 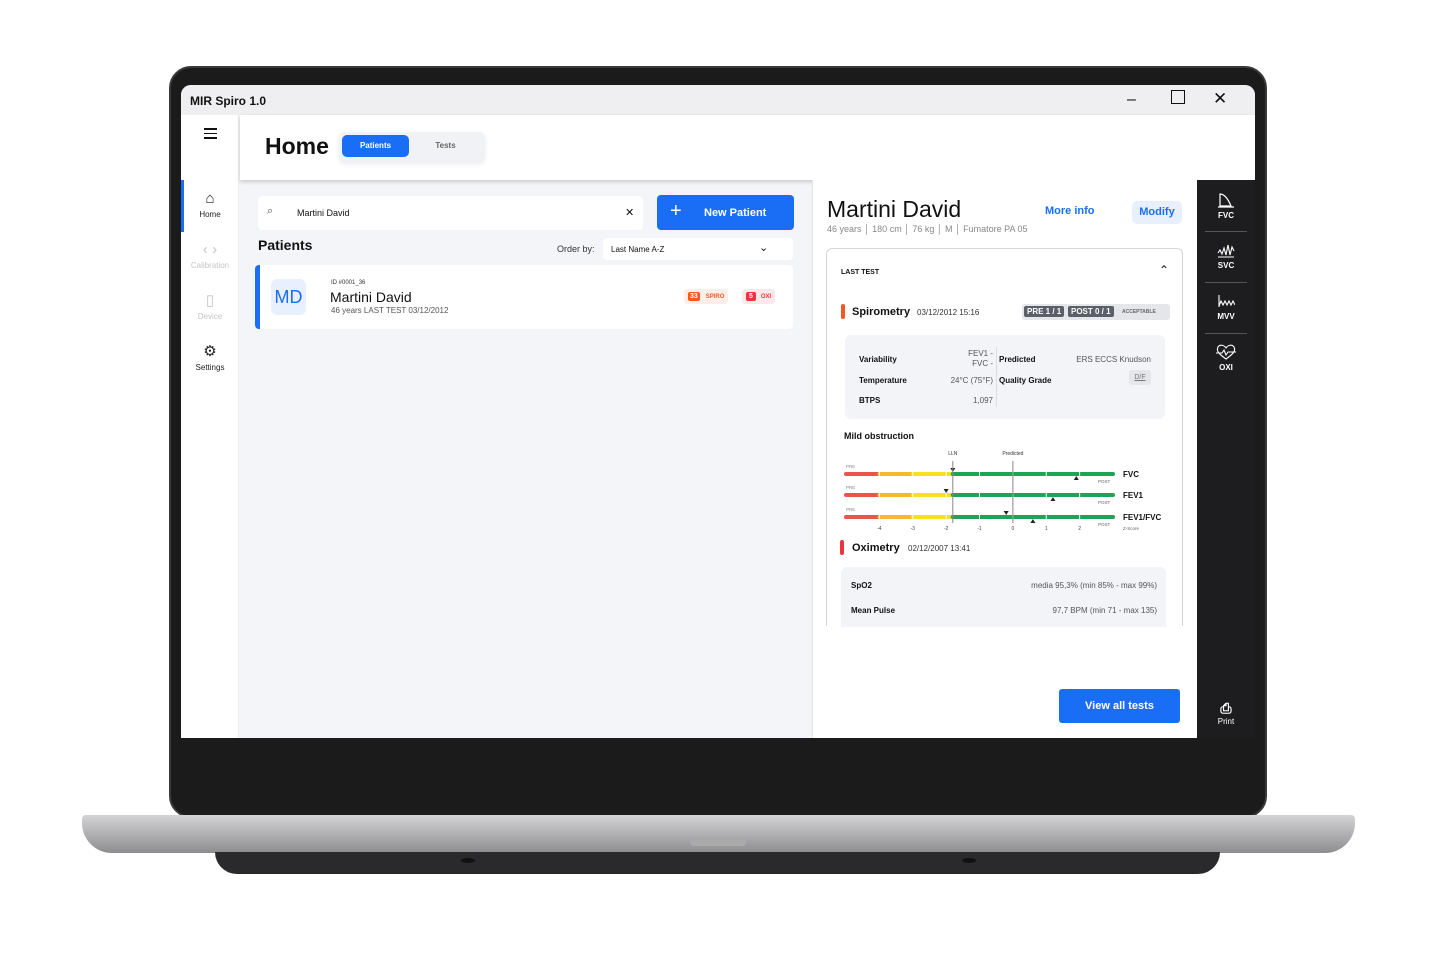 I want to click on detail-patient-name: Martini David, so click(x=894, y=209).